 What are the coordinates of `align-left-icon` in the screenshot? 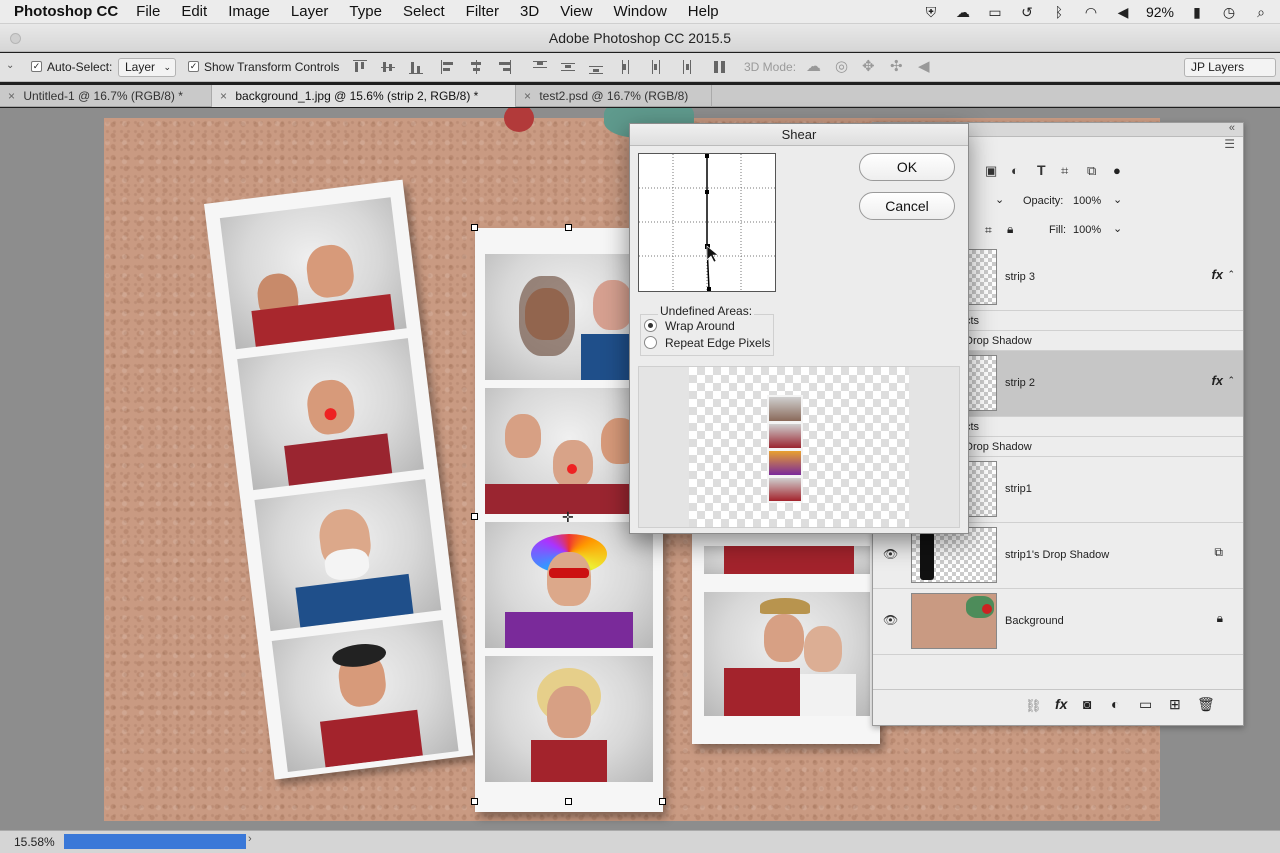 It's located at (448, 67).